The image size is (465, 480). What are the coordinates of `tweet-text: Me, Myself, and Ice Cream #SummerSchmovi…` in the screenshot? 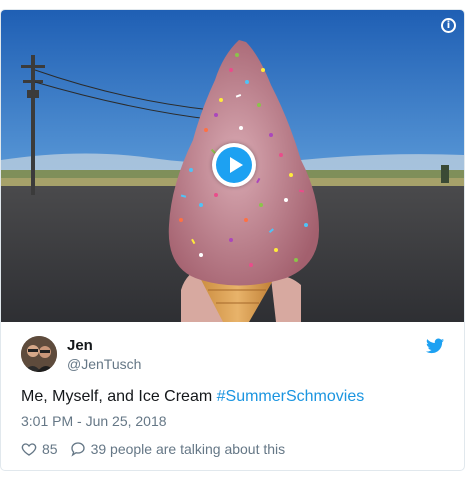 It's located at (192, 397).